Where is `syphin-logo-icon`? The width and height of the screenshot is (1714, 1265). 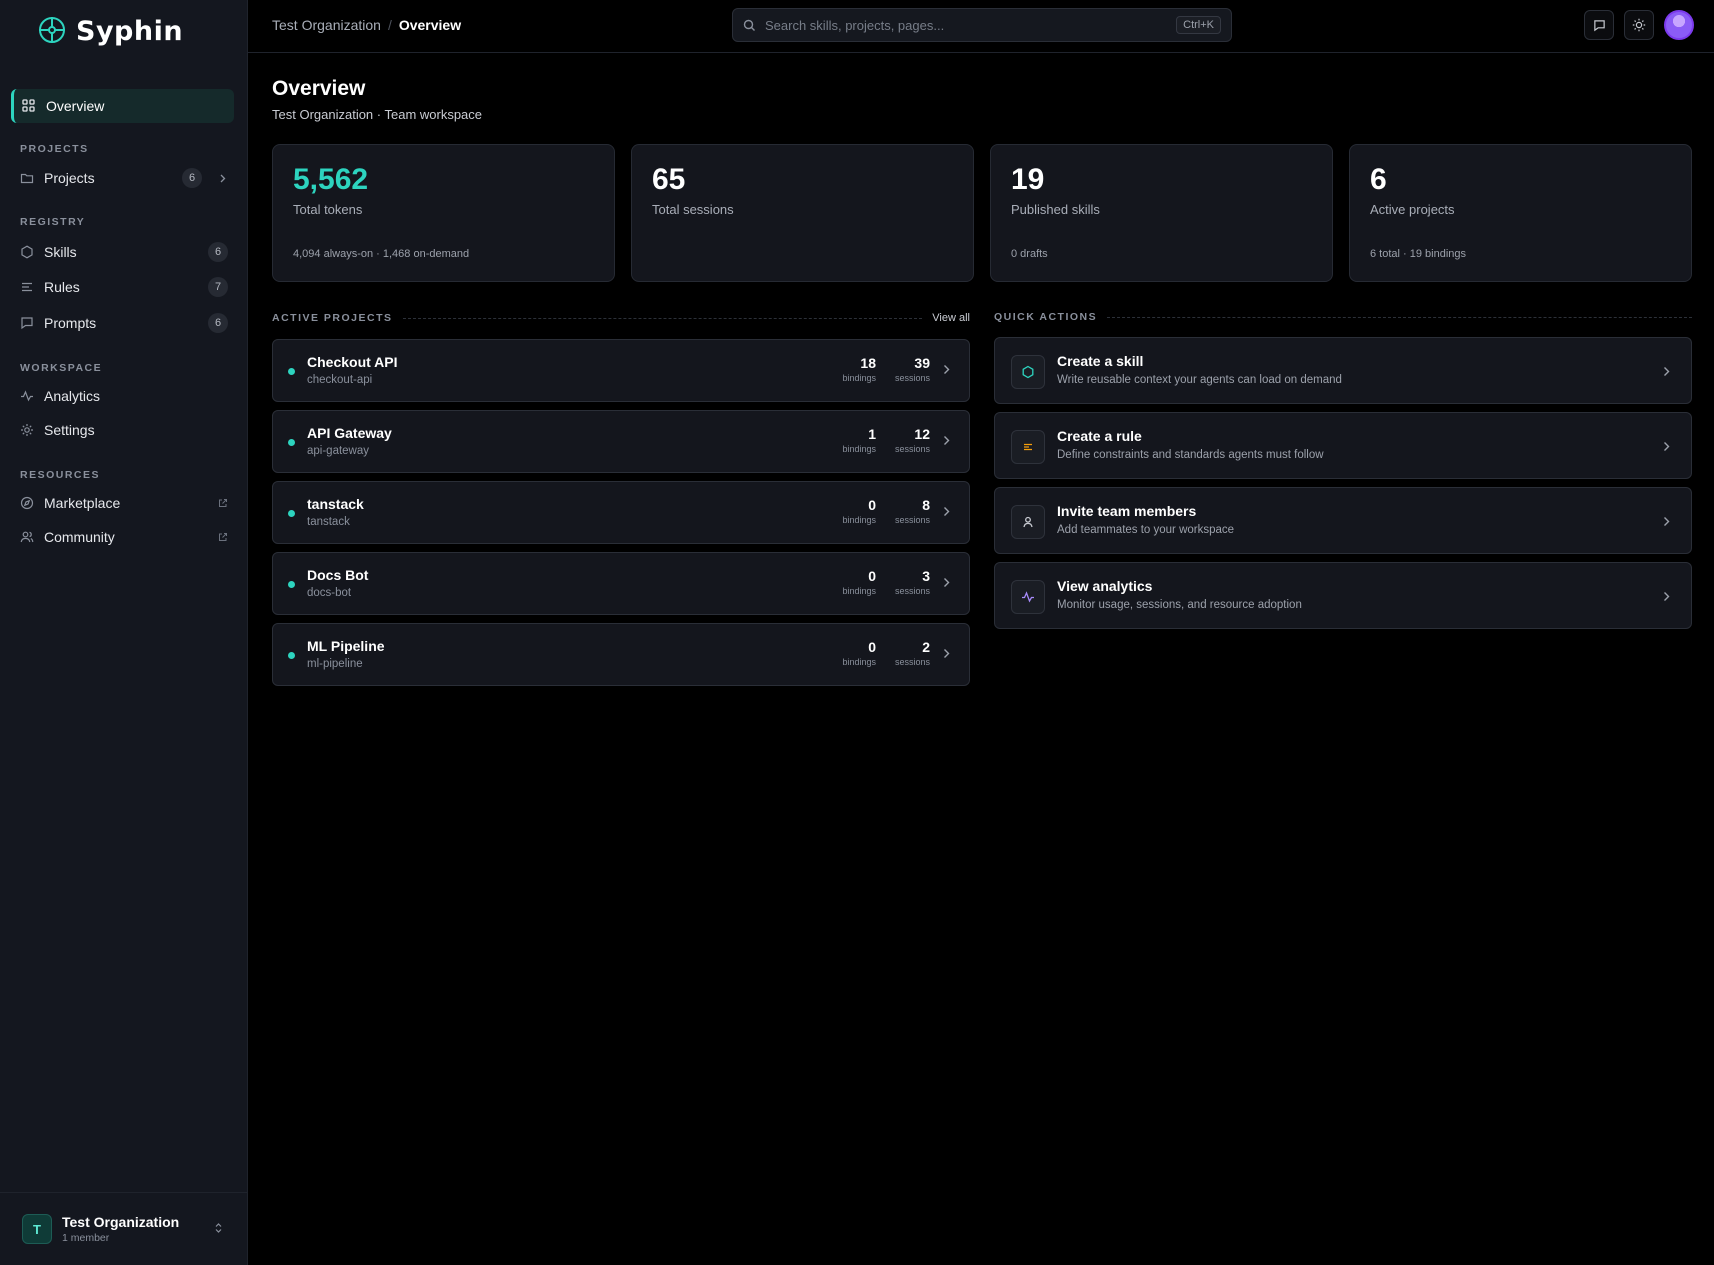
syphin-logo-icon is located at coordinates (52, 31).